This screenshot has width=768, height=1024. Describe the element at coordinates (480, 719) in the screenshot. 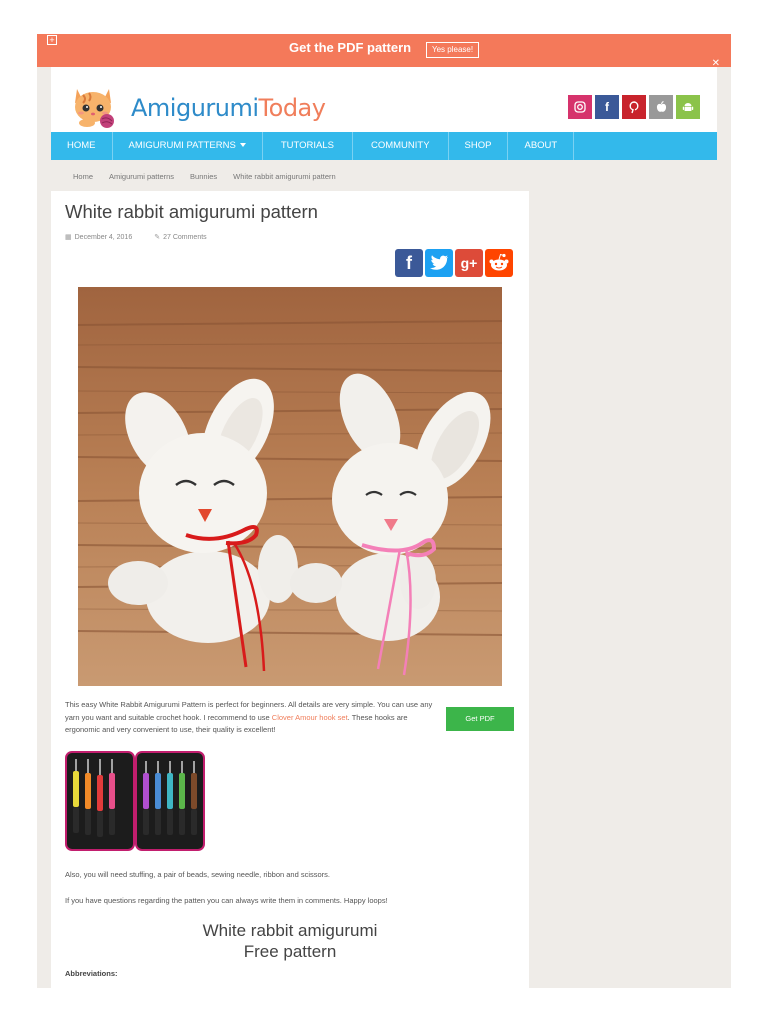

I see `get-pdf-button: Get PDF` at that location.